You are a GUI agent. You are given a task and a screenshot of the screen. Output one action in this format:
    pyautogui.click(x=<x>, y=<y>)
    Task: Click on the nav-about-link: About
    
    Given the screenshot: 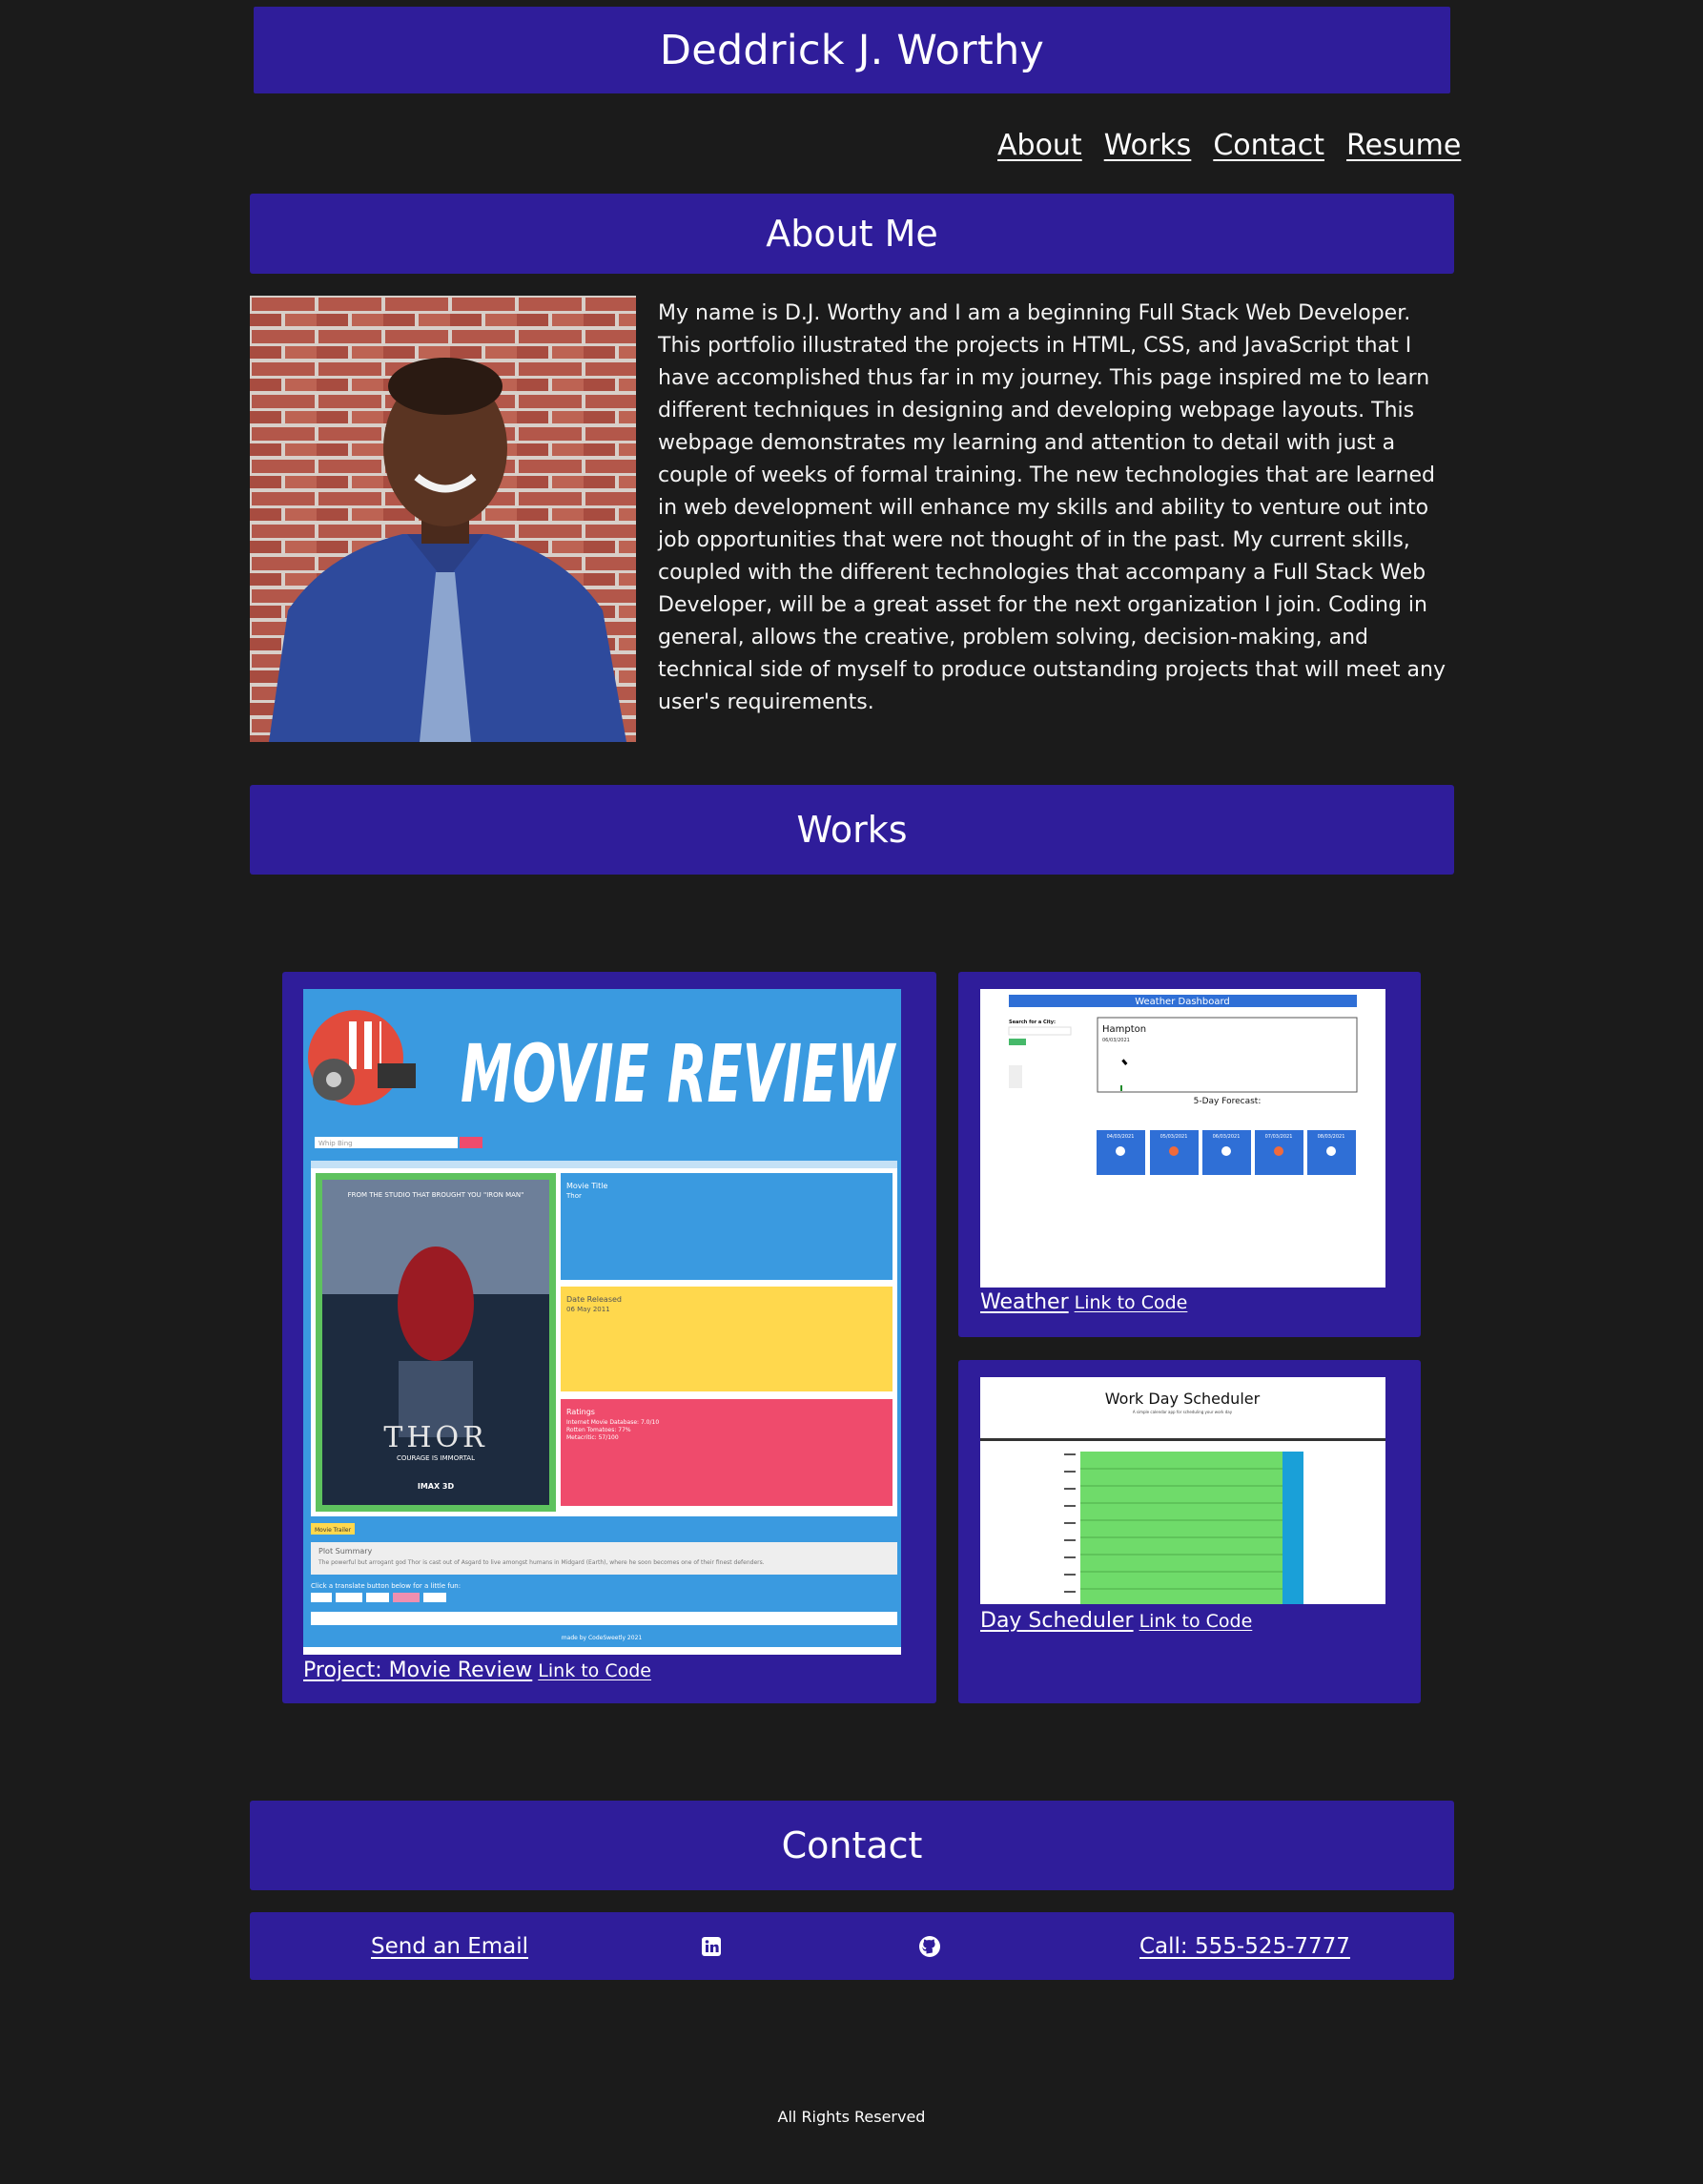 What is the action you would take?
    pyautogui.click(x=1039, y=145)
    